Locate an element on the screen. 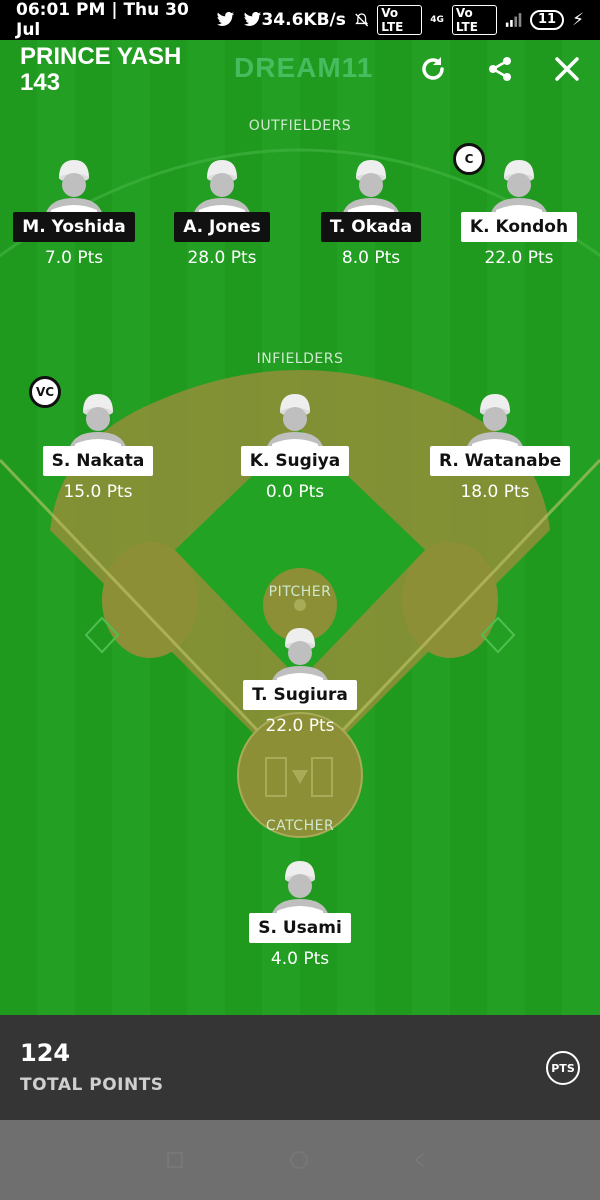 This screenshot has height=1200, width=600. close-icon is located at coordinates (567, 69).